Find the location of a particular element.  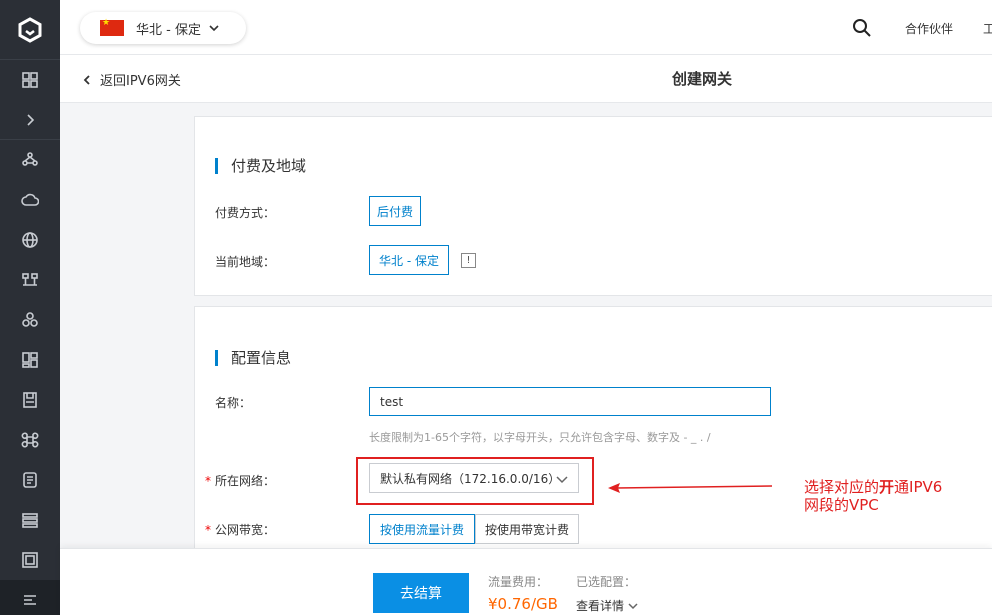

work-order-link: 工 is located at coordinates (987, 28).